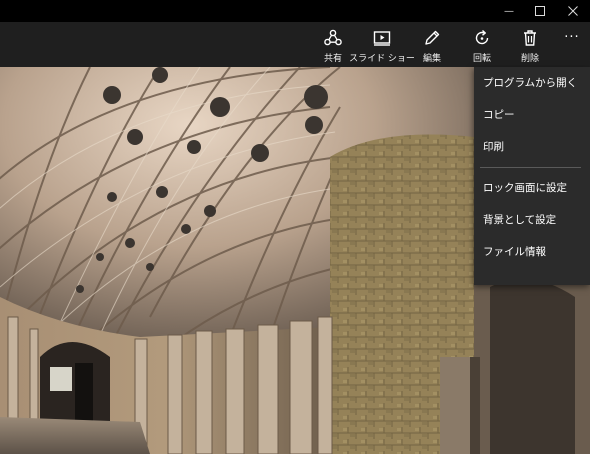  I want to click on close-icon, so click(573, 11).